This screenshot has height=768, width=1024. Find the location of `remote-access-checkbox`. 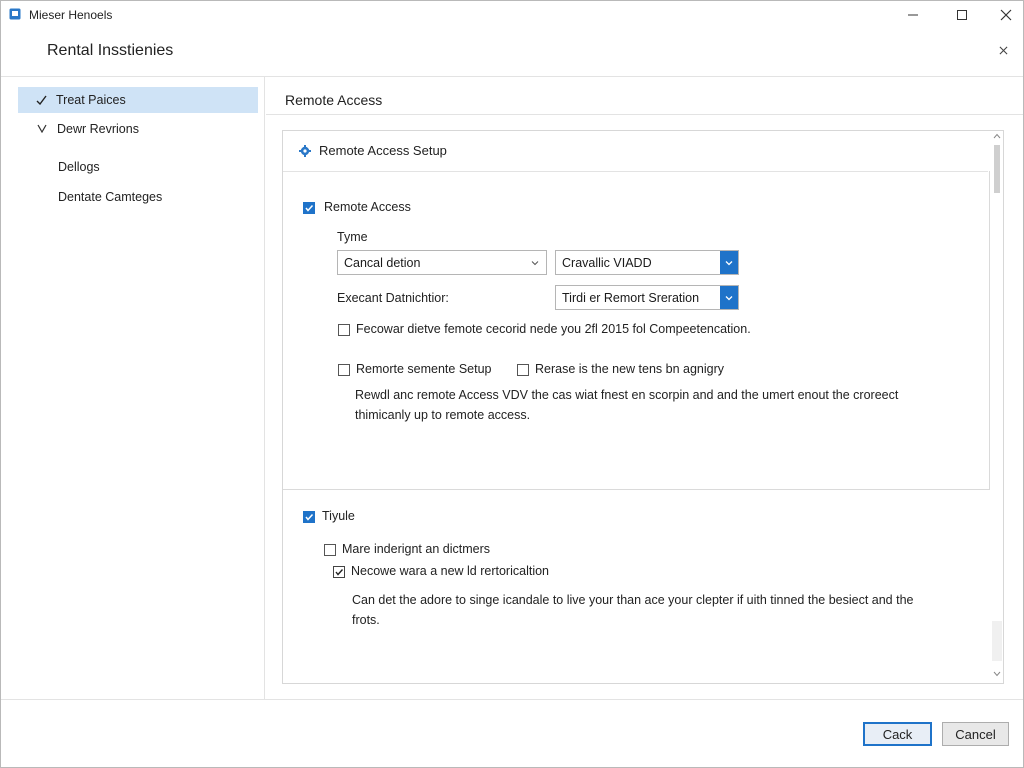

remote-access-checkbox is located at coordinates (309, 208).